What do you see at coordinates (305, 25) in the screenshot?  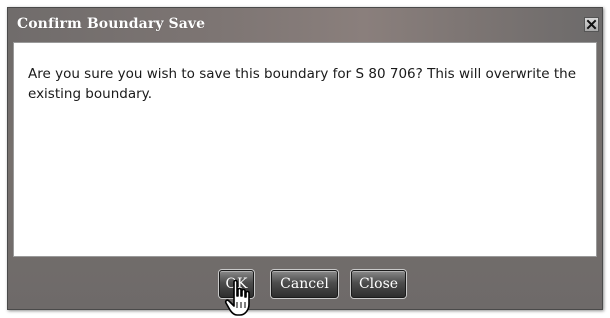 I see `dialog-titlebar: Confirm Boundary Save` at bounding box center [305, 25].